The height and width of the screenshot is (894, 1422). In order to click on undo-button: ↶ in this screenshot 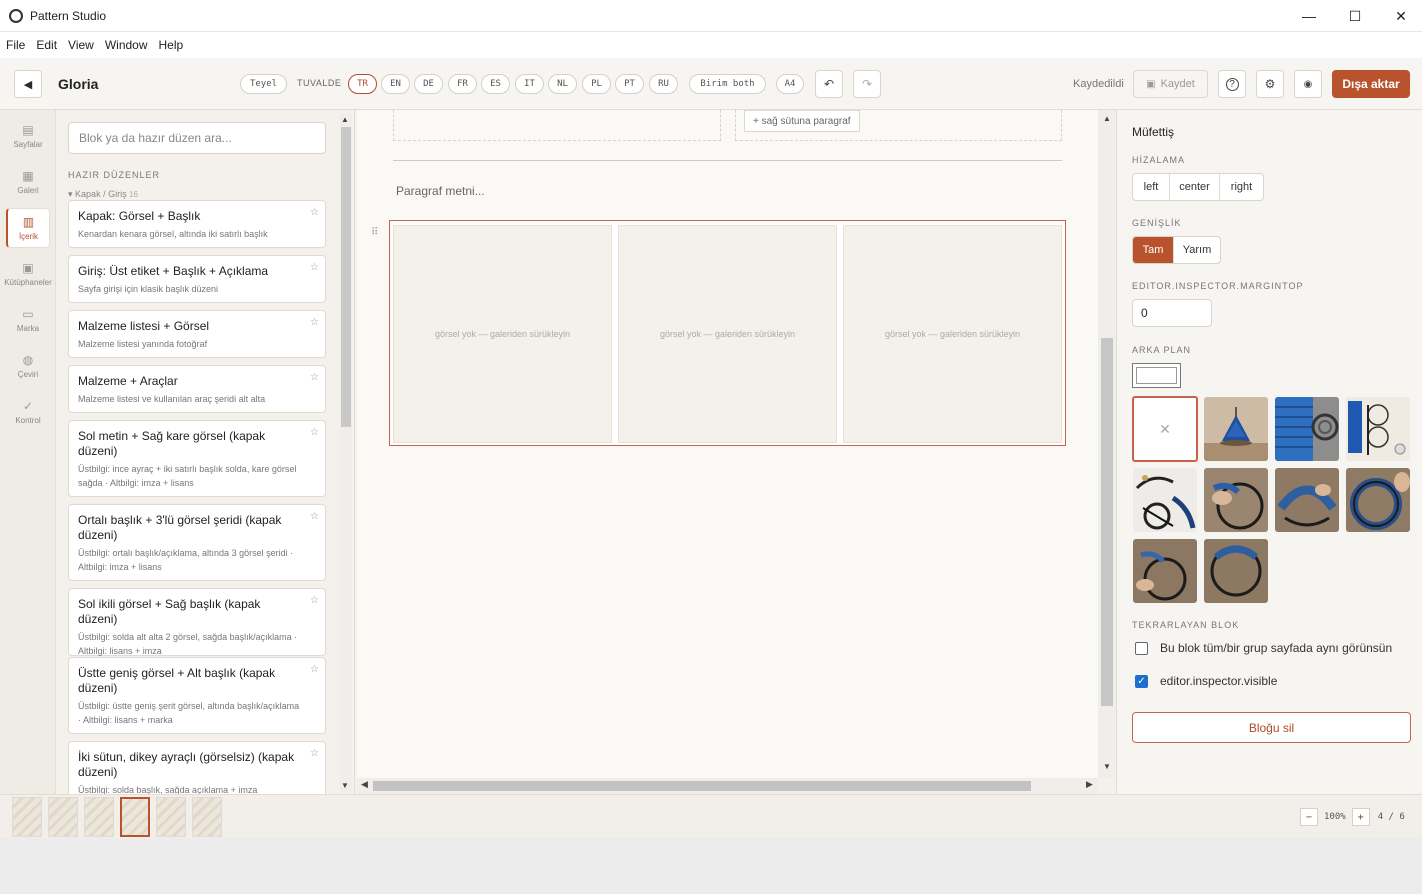, I will do `click(829, 84)`.